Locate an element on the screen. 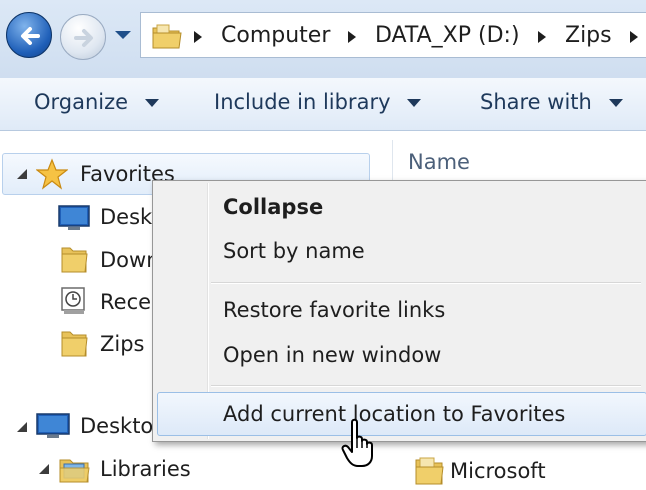 This screenshot has width=646, height=490. libraries-icon is located at coordinates (74, 471).